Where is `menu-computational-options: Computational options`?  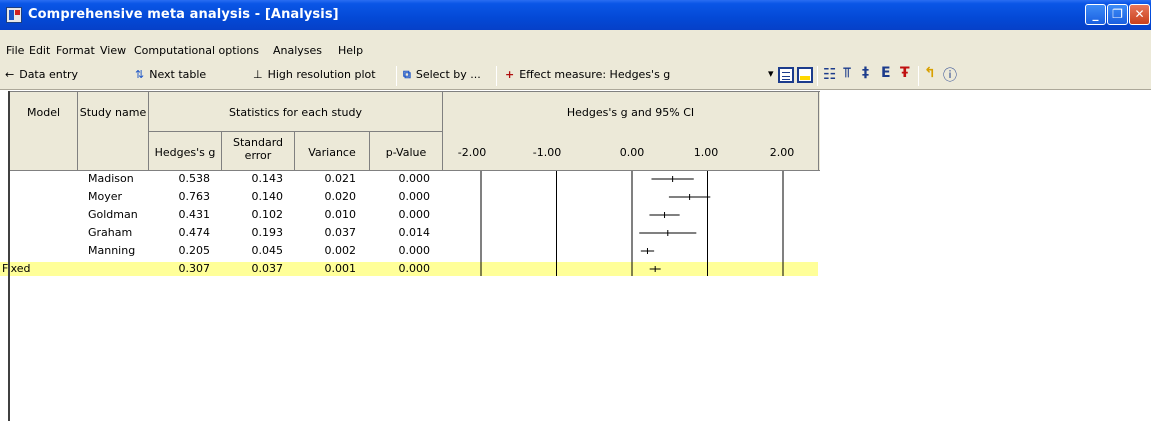
menu-computational-options: Computational options is located at coordinates (196, 50).